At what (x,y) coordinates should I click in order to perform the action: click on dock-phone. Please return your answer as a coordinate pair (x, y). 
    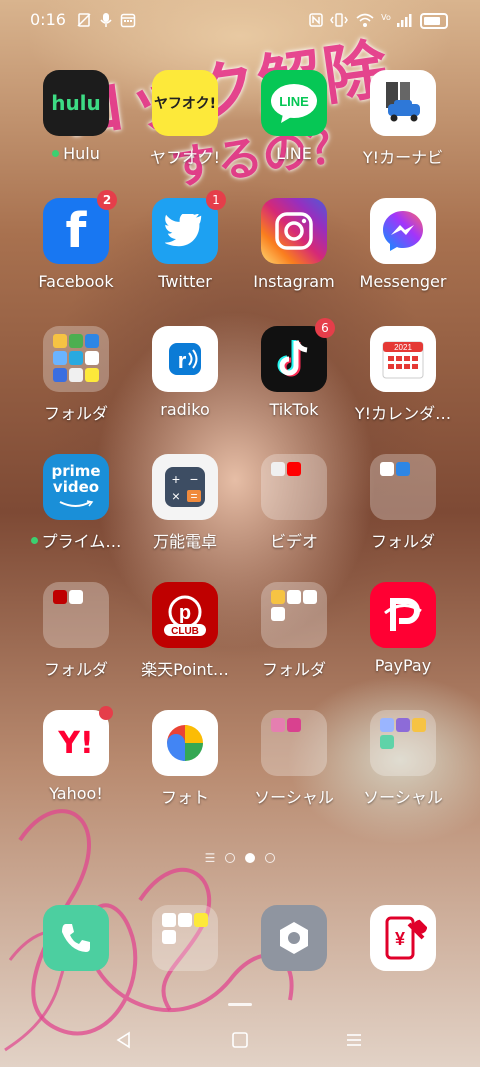
    Looking at the image, I should click on (76, 938).